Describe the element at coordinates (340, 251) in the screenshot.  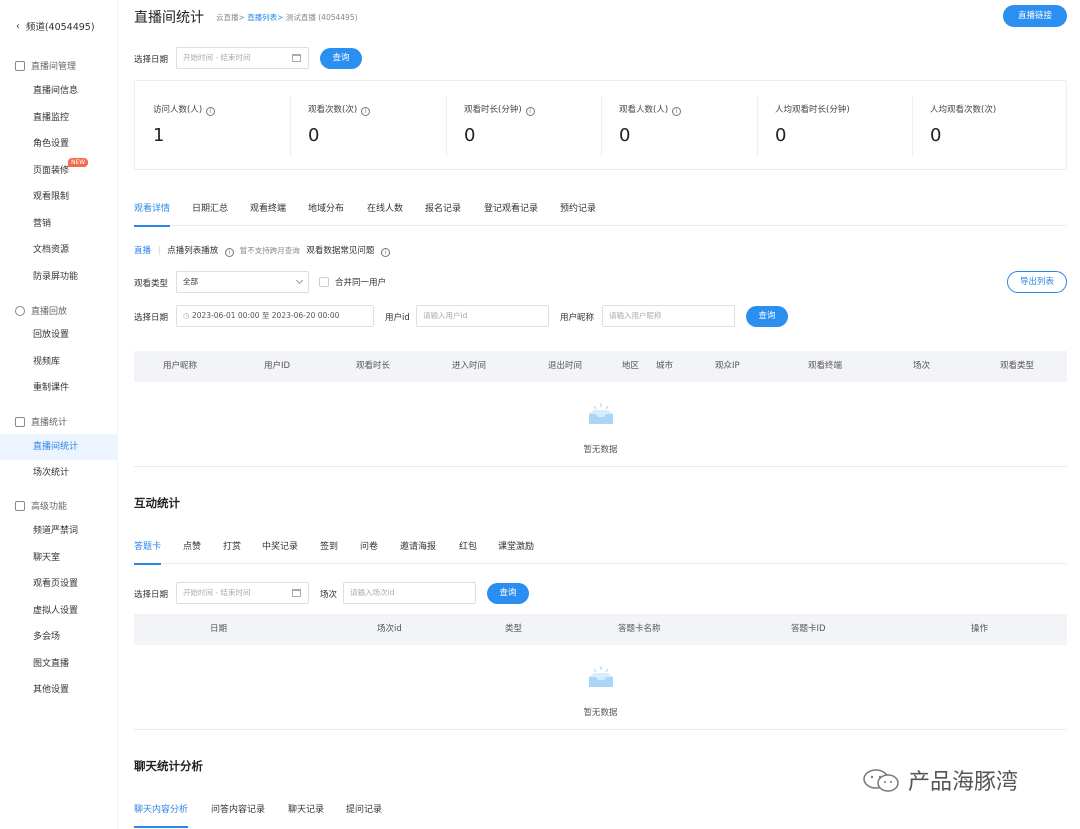
I see `faq-link: 观看数据常见问题` at that location.